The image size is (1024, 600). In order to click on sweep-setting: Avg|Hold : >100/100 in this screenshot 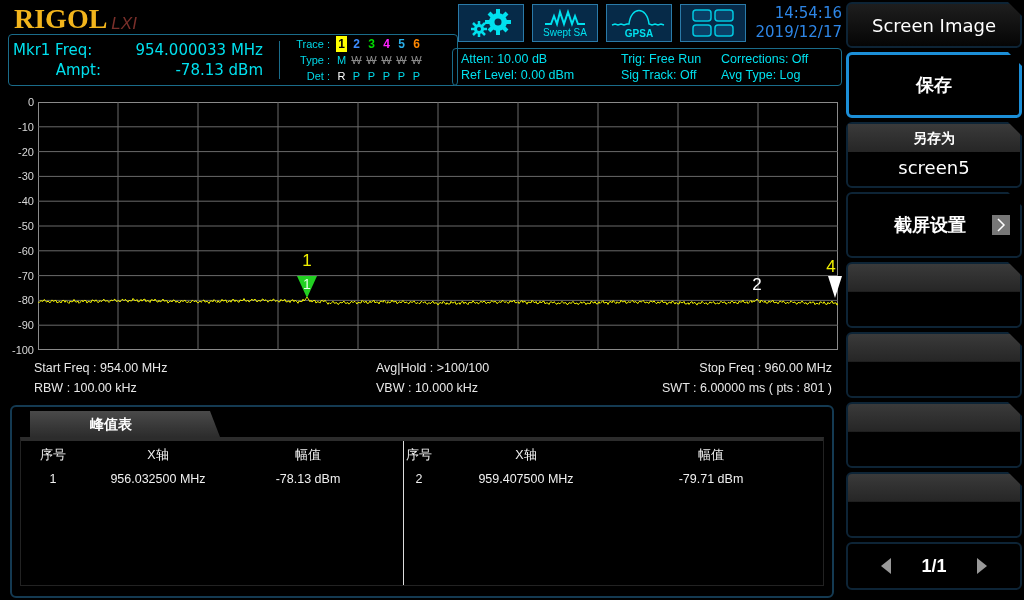, I will do `click(433, 368)`.